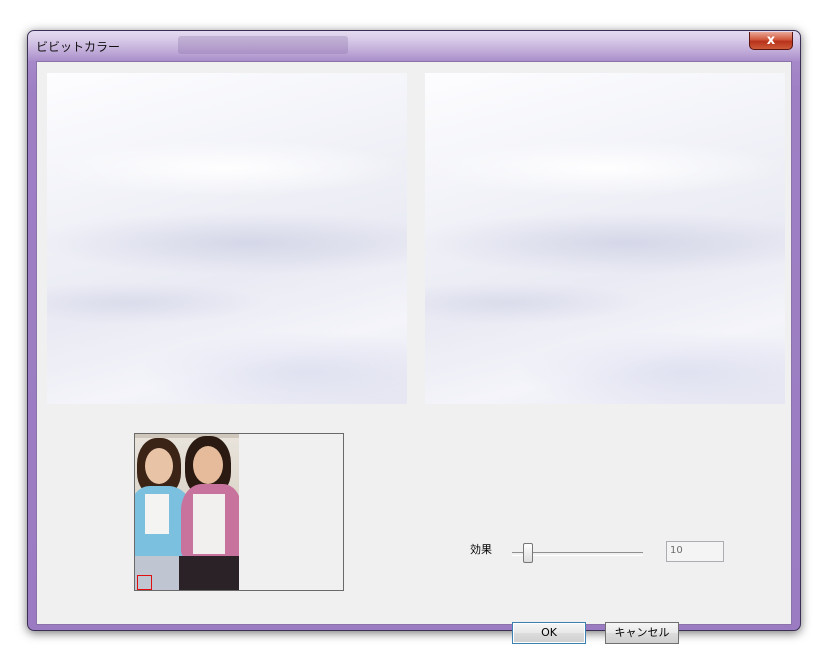 The width and height of the screenshot is (840, 670). I want to click on close-button: x, so click(771, 41).